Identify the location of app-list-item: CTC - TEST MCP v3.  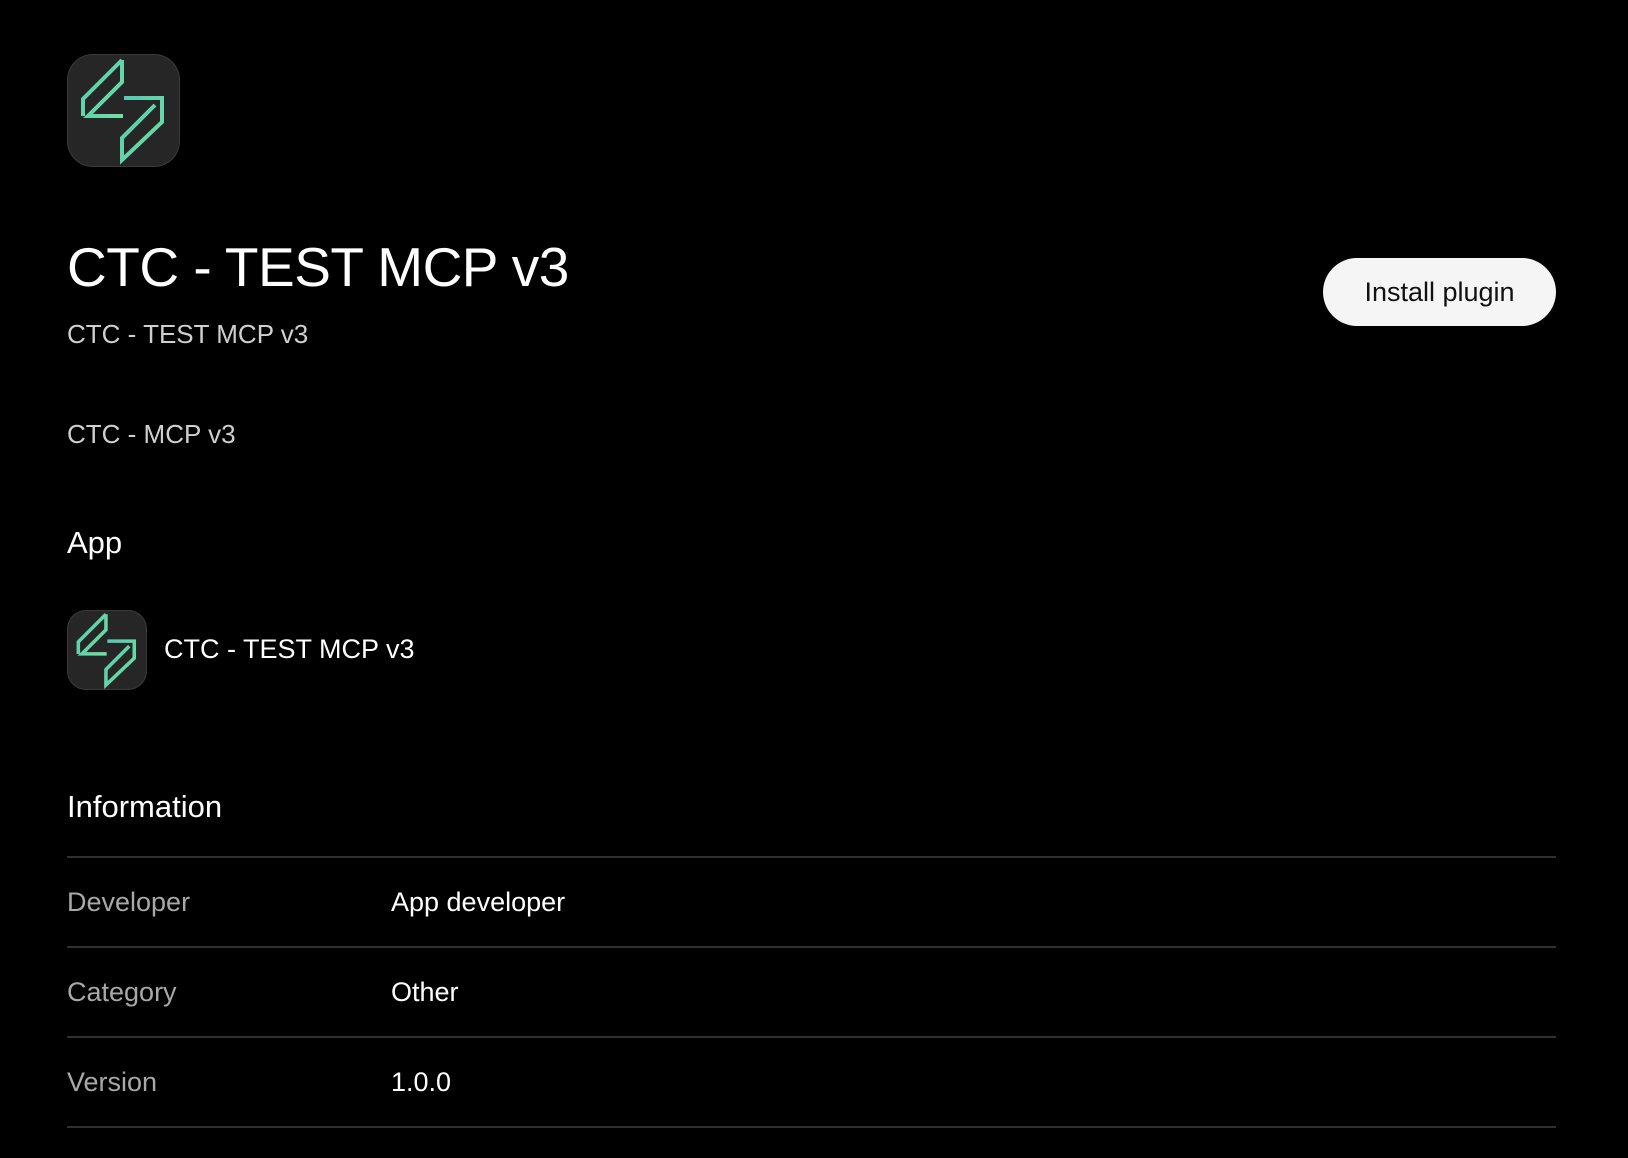
(241, 649).